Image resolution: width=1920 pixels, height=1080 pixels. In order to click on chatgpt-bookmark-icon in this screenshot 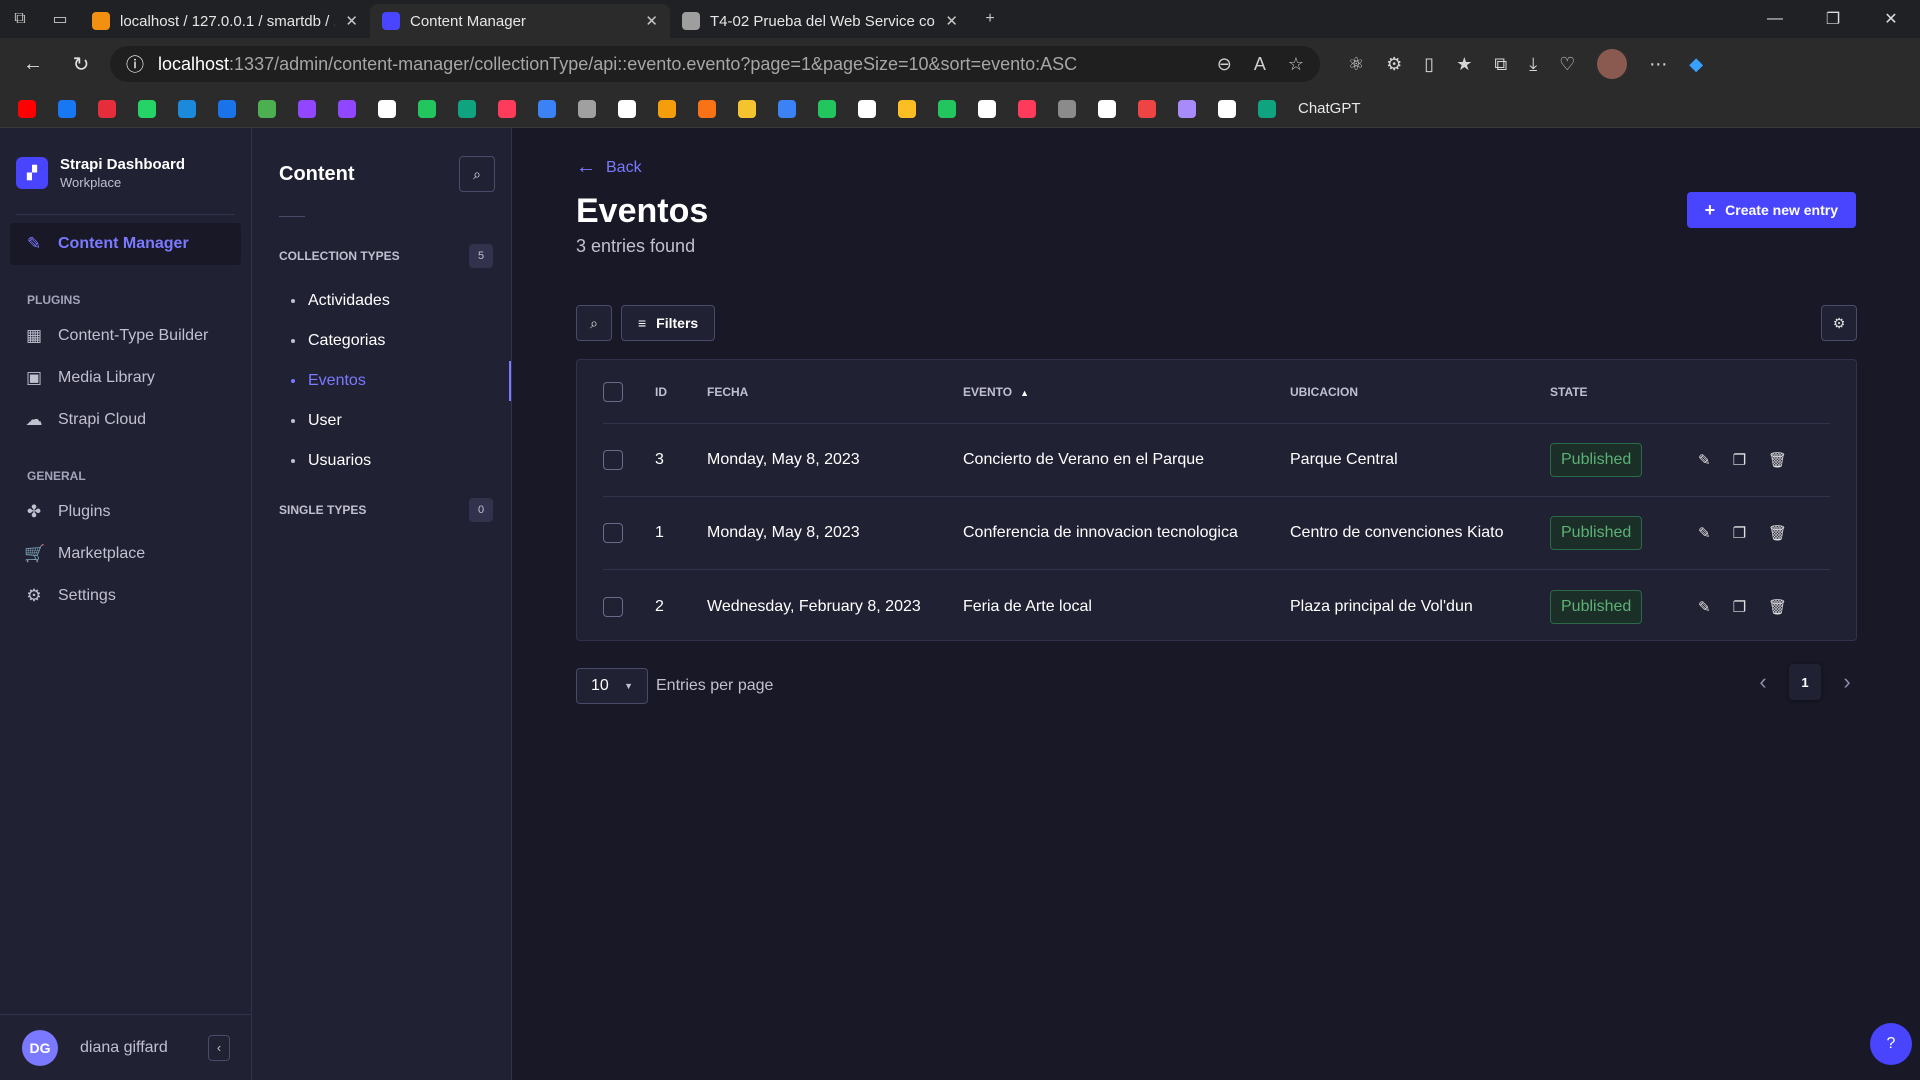, I will do `click(1267, 108)`.